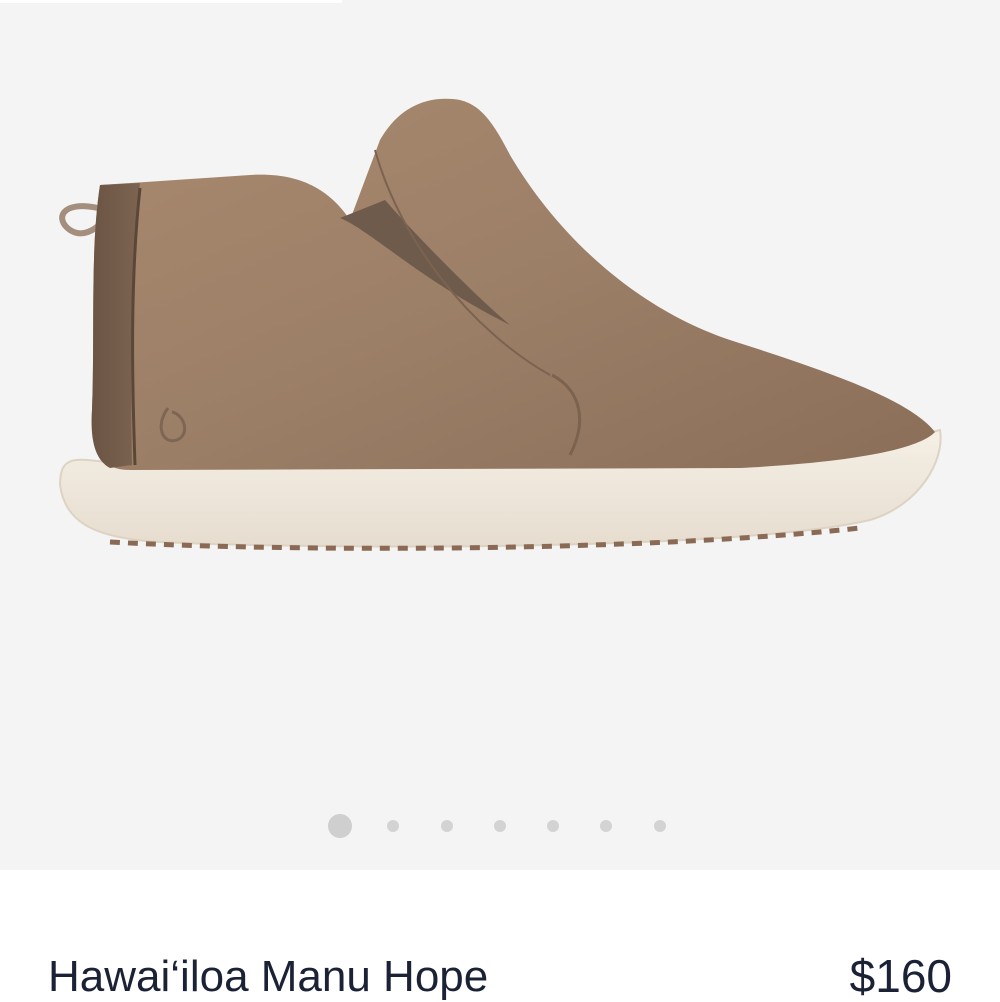 The width and height of the screenshot is (1000, 1002). Describe the element at coordinates (900, 976) in the screenshot. I see `product-price: $160` at that location.